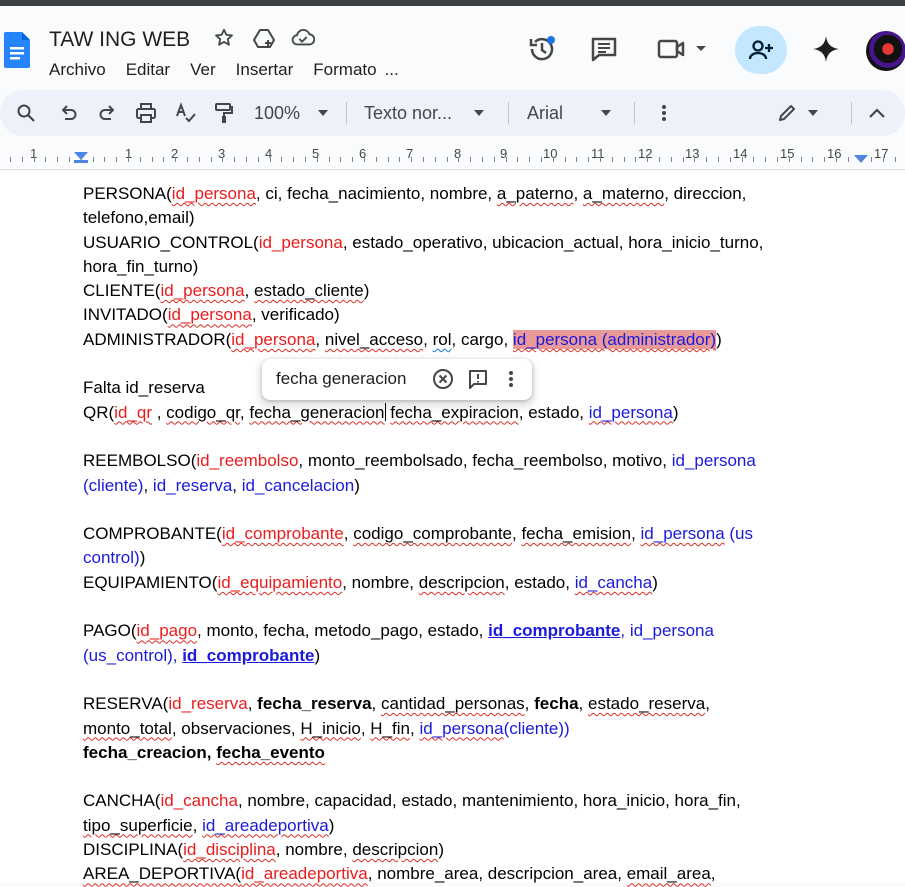 This screenshot has height=887, width=905. What do you see at coordinates (478, 379) in the screenshot?
I see `add-comment-icon` at bounding box center [478, 379].